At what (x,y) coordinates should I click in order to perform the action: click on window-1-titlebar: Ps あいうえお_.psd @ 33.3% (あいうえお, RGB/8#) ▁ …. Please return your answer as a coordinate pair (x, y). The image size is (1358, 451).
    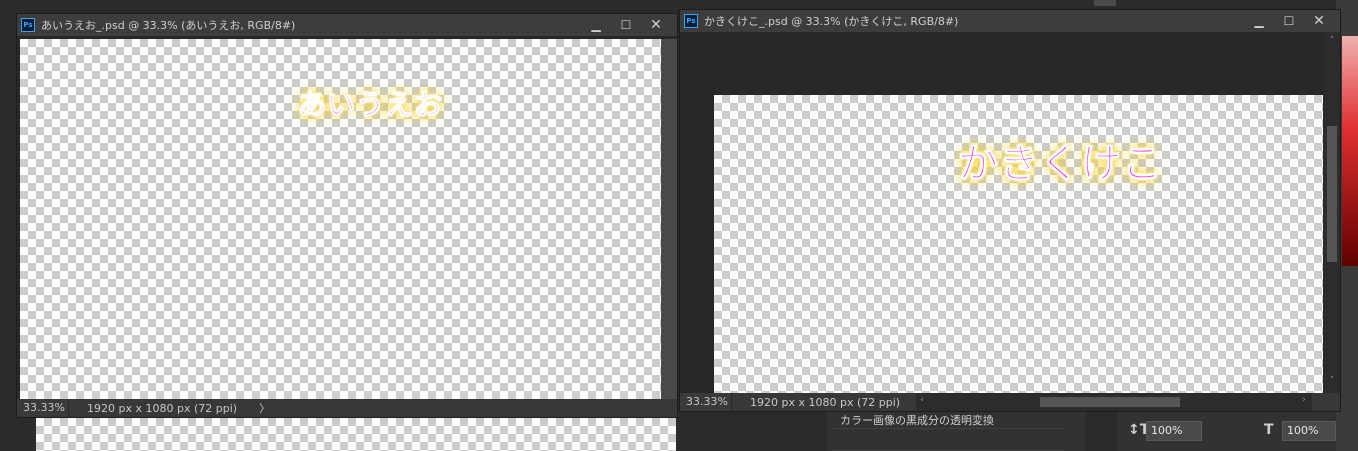
    Looking at the image, I should click on (347, 25).